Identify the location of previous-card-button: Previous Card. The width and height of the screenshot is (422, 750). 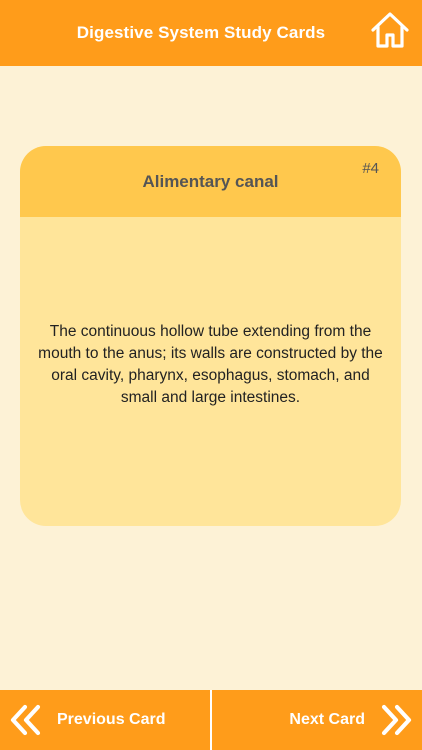
(105, 720).